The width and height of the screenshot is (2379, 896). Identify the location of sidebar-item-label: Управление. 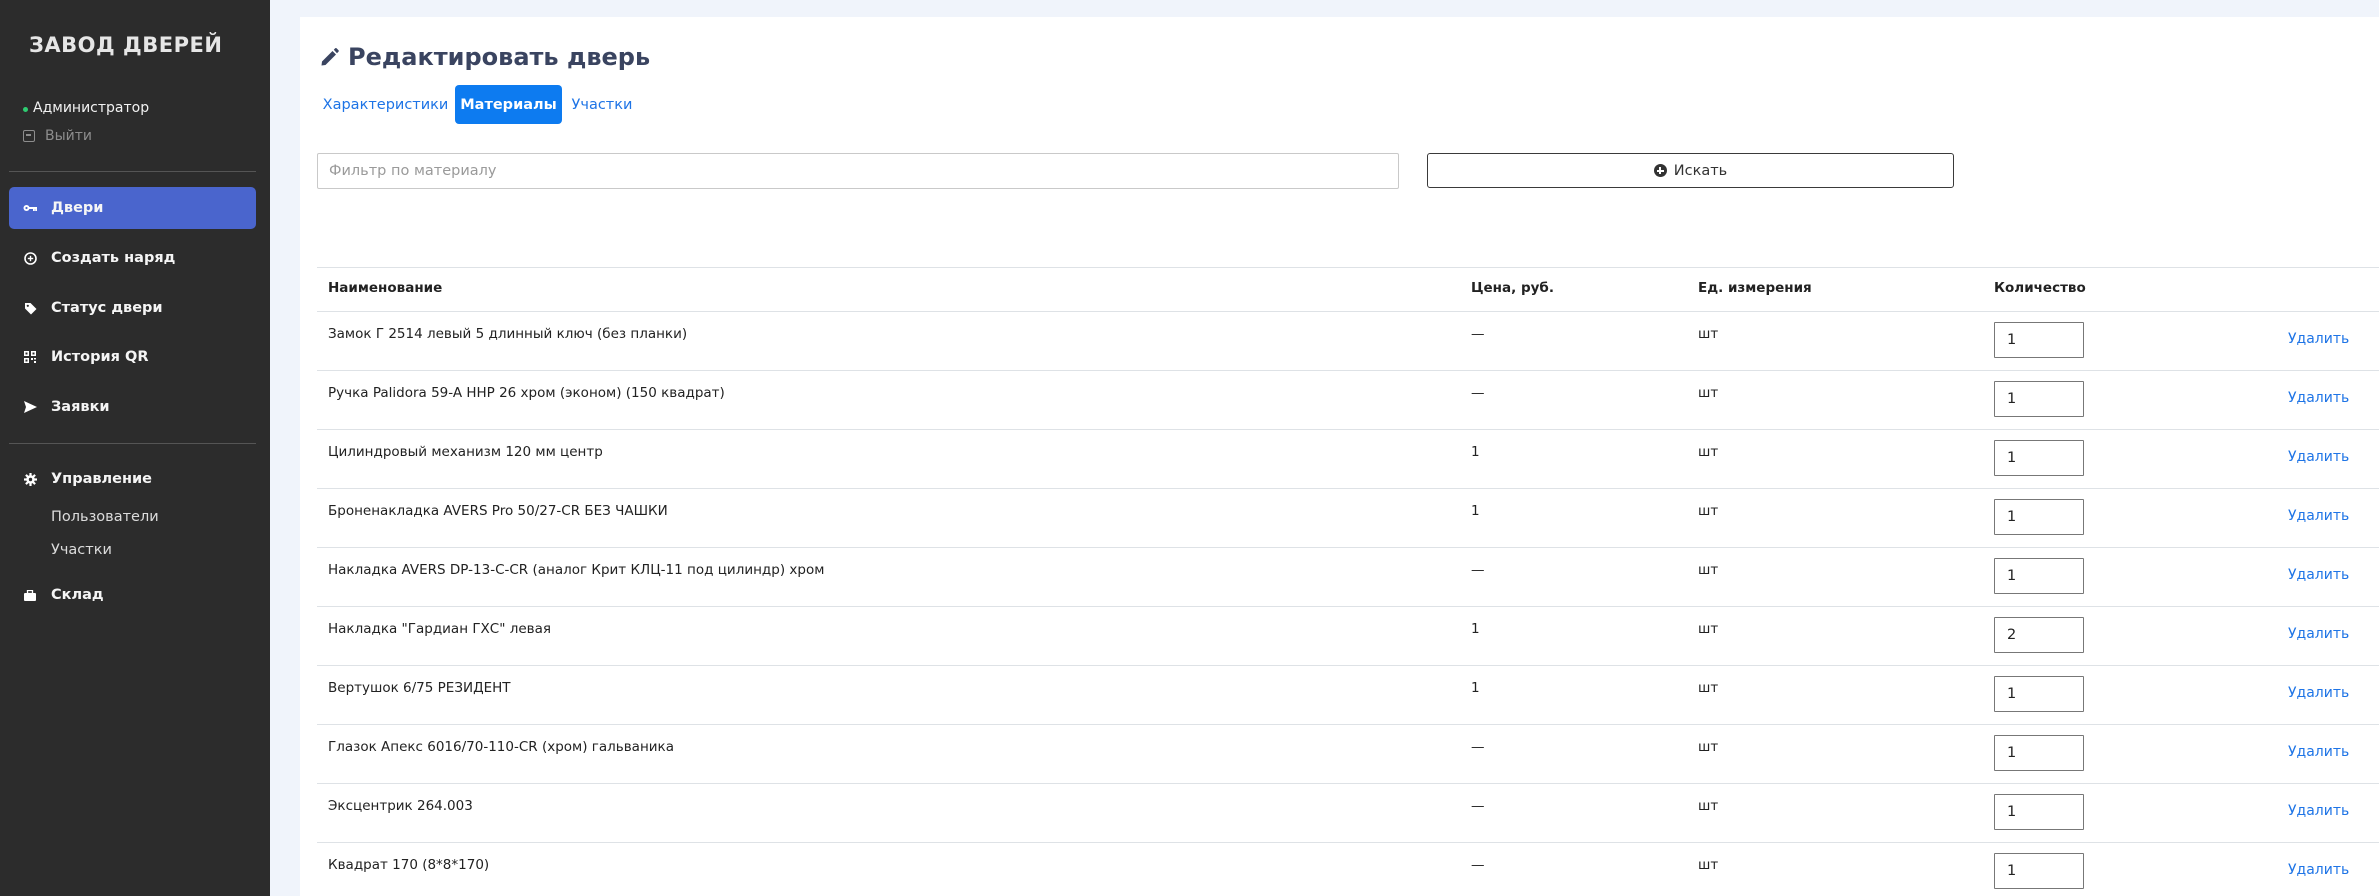
(102, 479).